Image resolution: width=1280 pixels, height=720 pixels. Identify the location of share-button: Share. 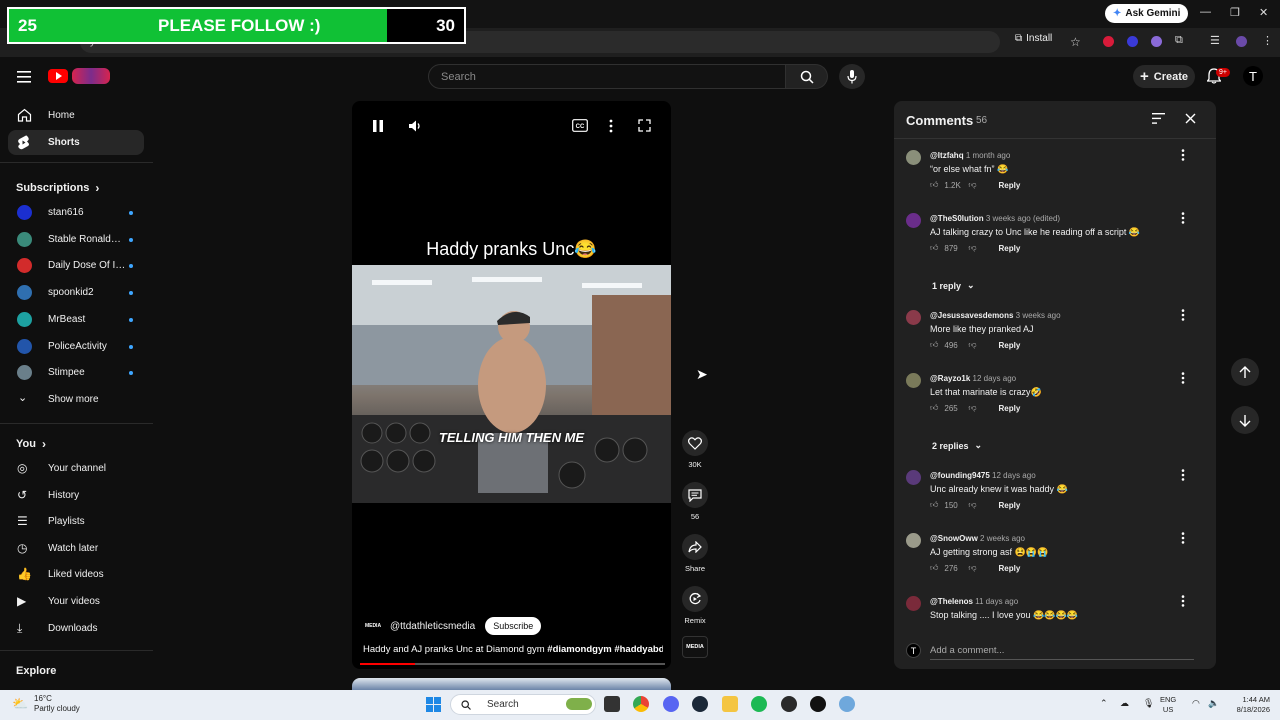
(695, 553).